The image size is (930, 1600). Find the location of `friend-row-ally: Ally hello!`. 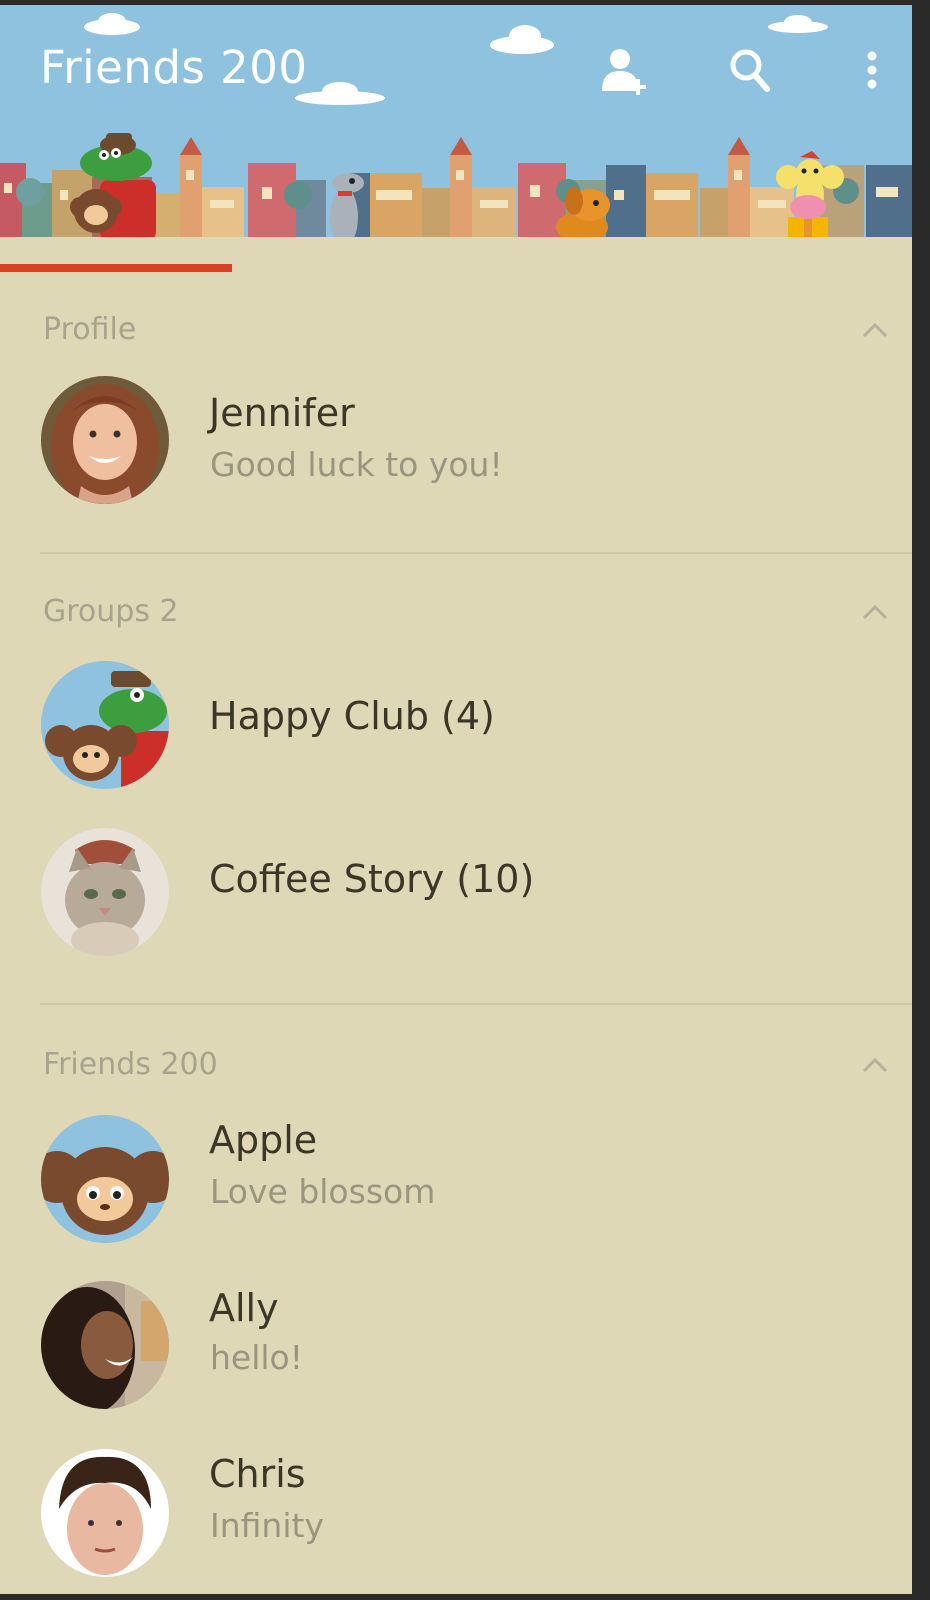

friend-row-ally: Ally hello! is located at coordinates (456, 1345).